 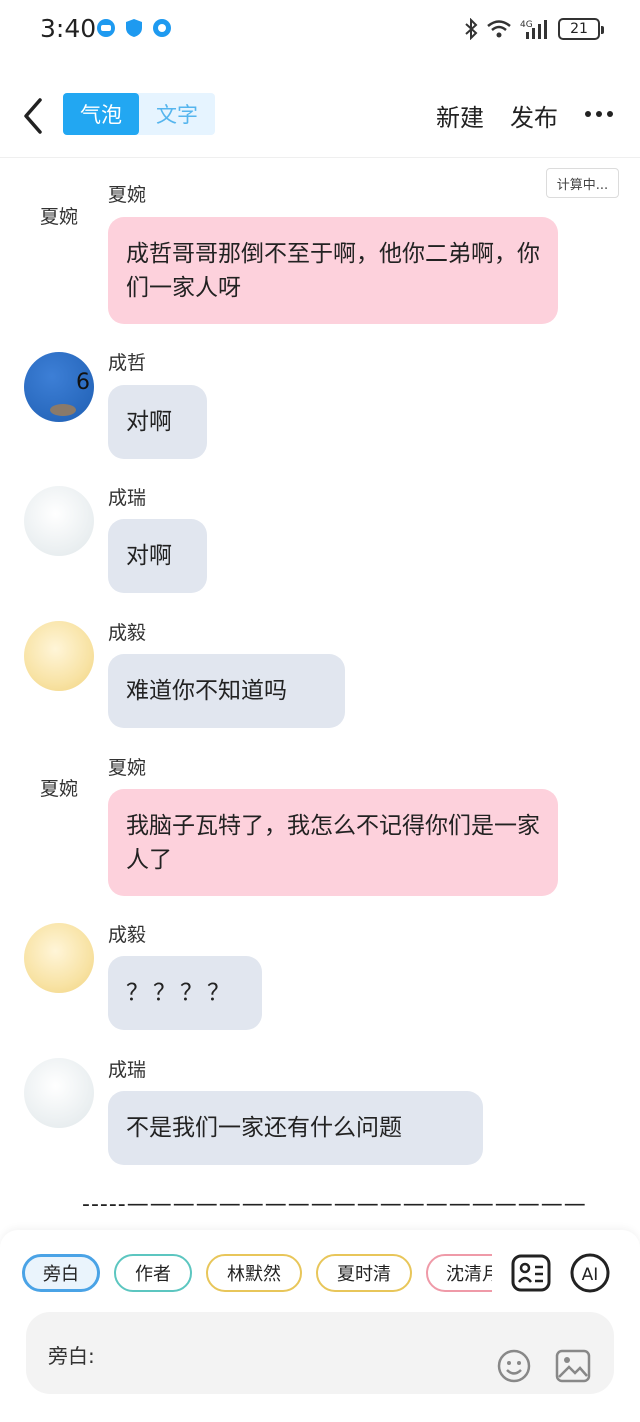 What do you see at coordinates (320, 157) in the screenshot?
I see `header-divider` at bounding box center [320, 157].